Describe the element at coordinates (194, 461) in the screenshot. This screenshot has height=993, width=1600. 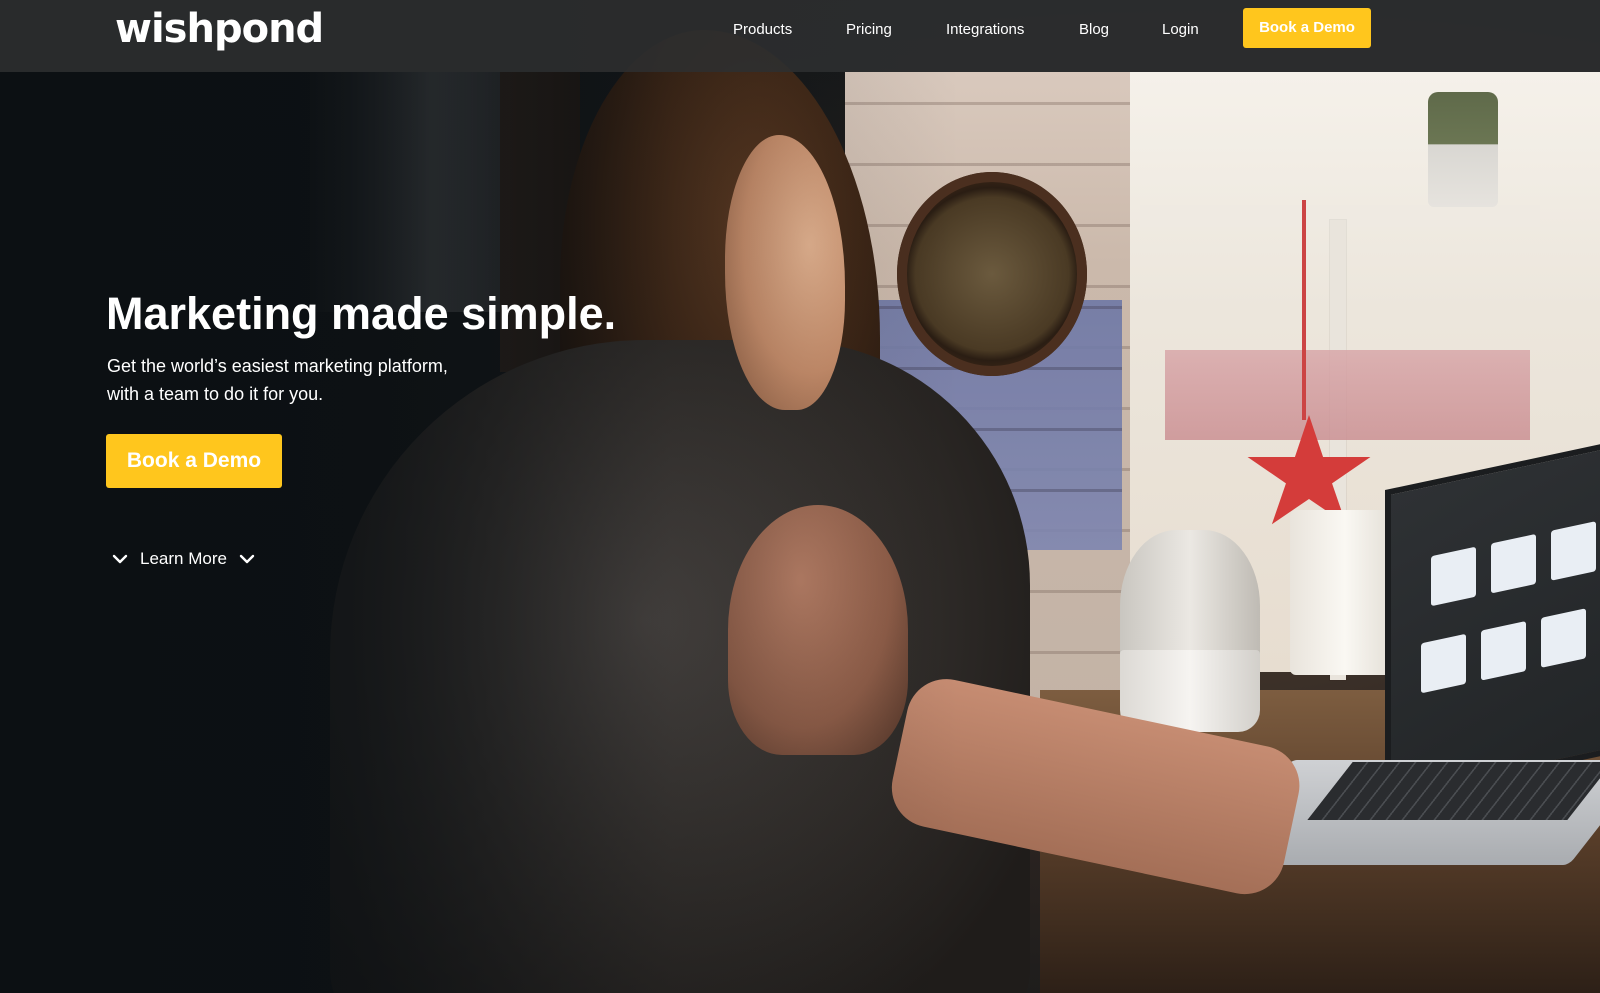
I see `hero-book-demo-button: Book a Demo` at that location.